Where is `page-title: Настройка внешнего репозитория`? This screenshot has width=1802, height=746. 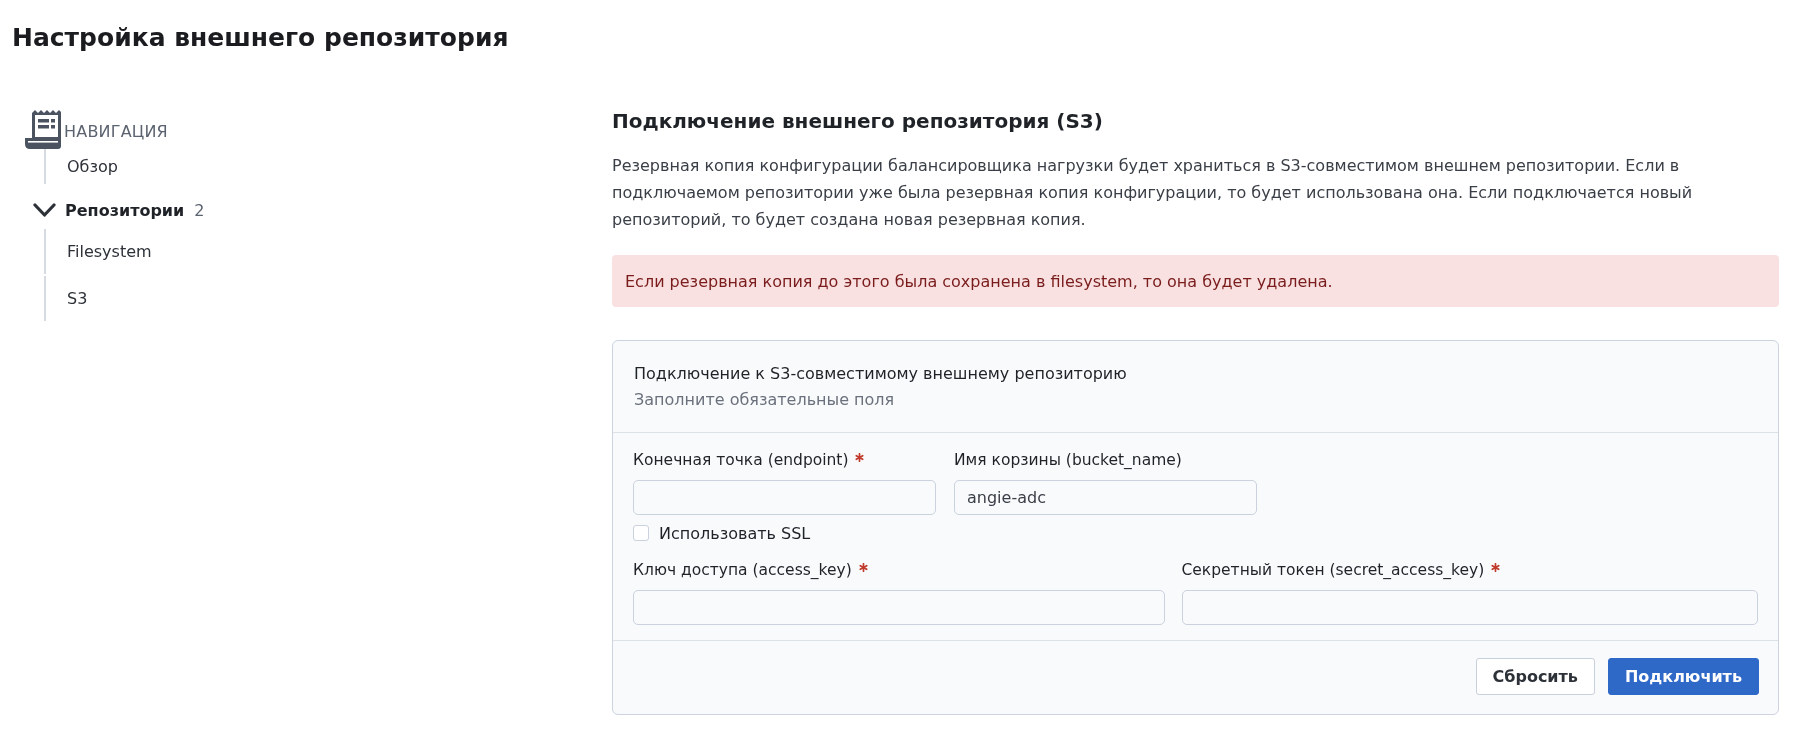 page-title: Настройка внешнего репозитория is located at coordinates (261, 38).